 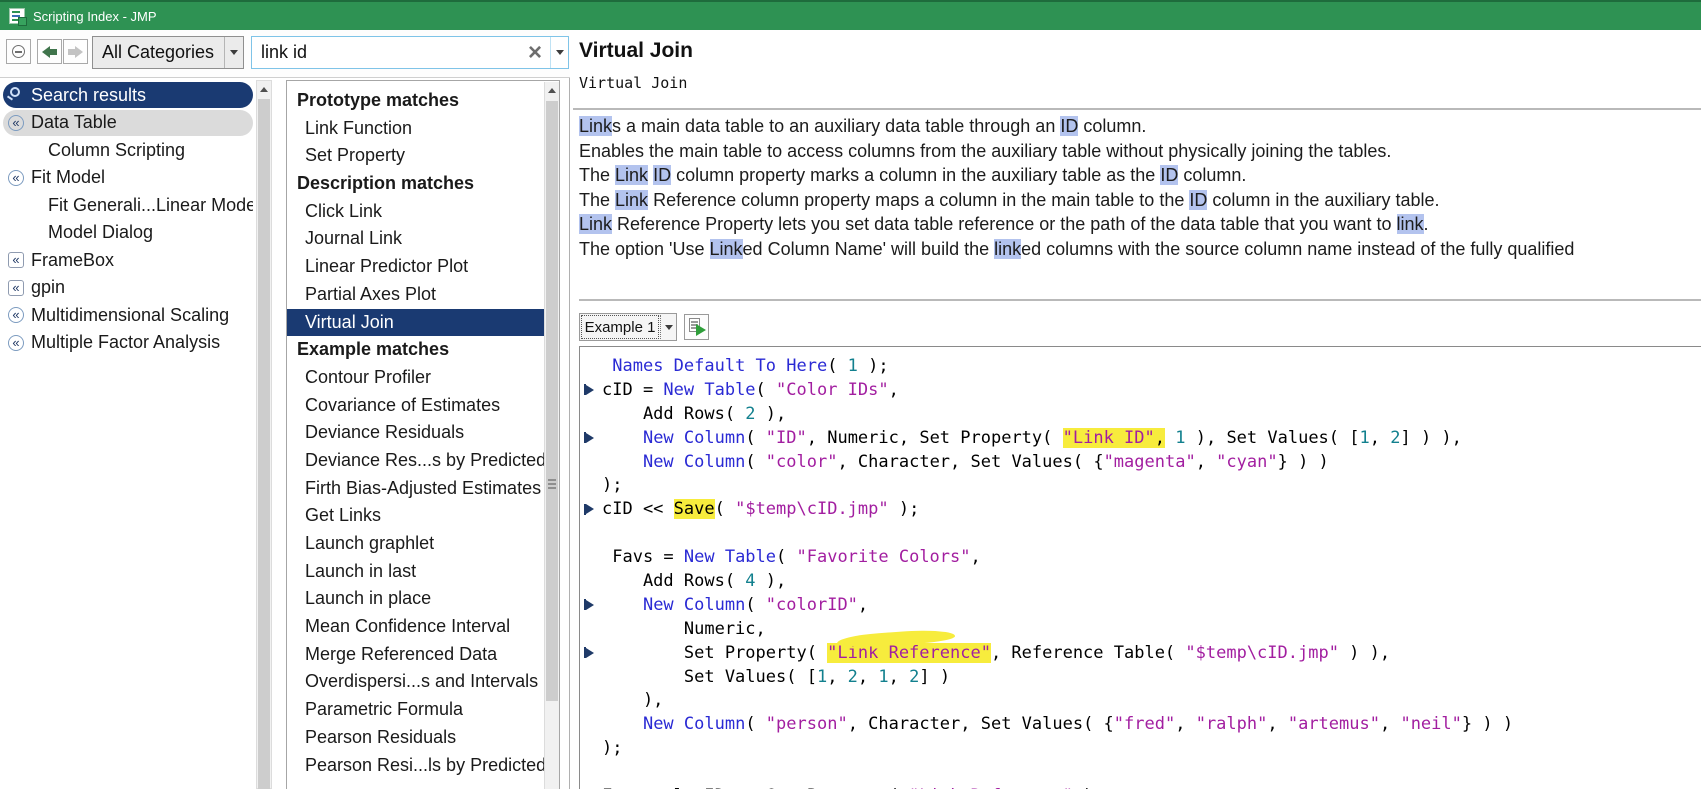 I want to click on sidebar-item-multiple-factor-analysis: « Multiple Factor Analysis, so click(x=128, y=343).